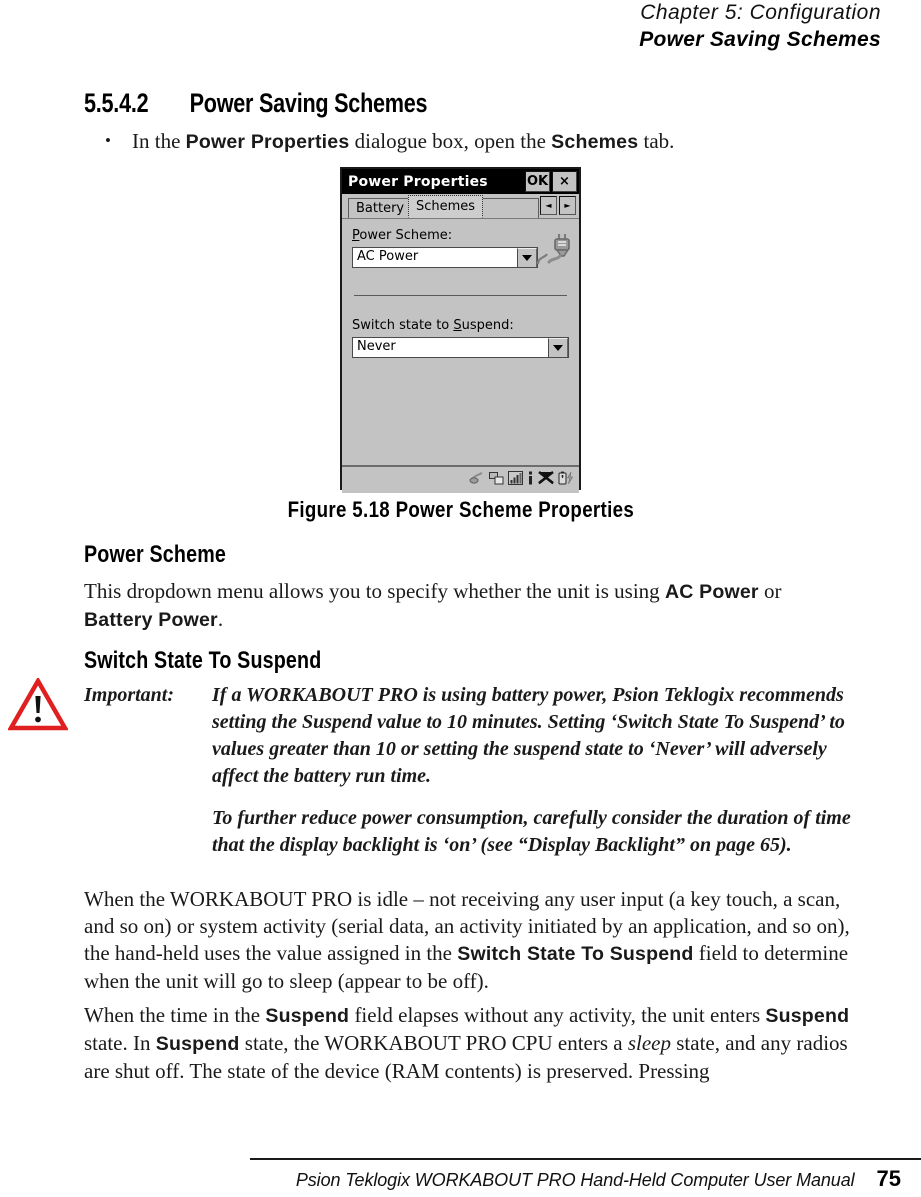 This screenshot has width=921, height=1197. What do you see at coordinates (649, 1043) in the screenshot?
I see `emphasis-sleep: sleep` at bounding box center [649, 1043].